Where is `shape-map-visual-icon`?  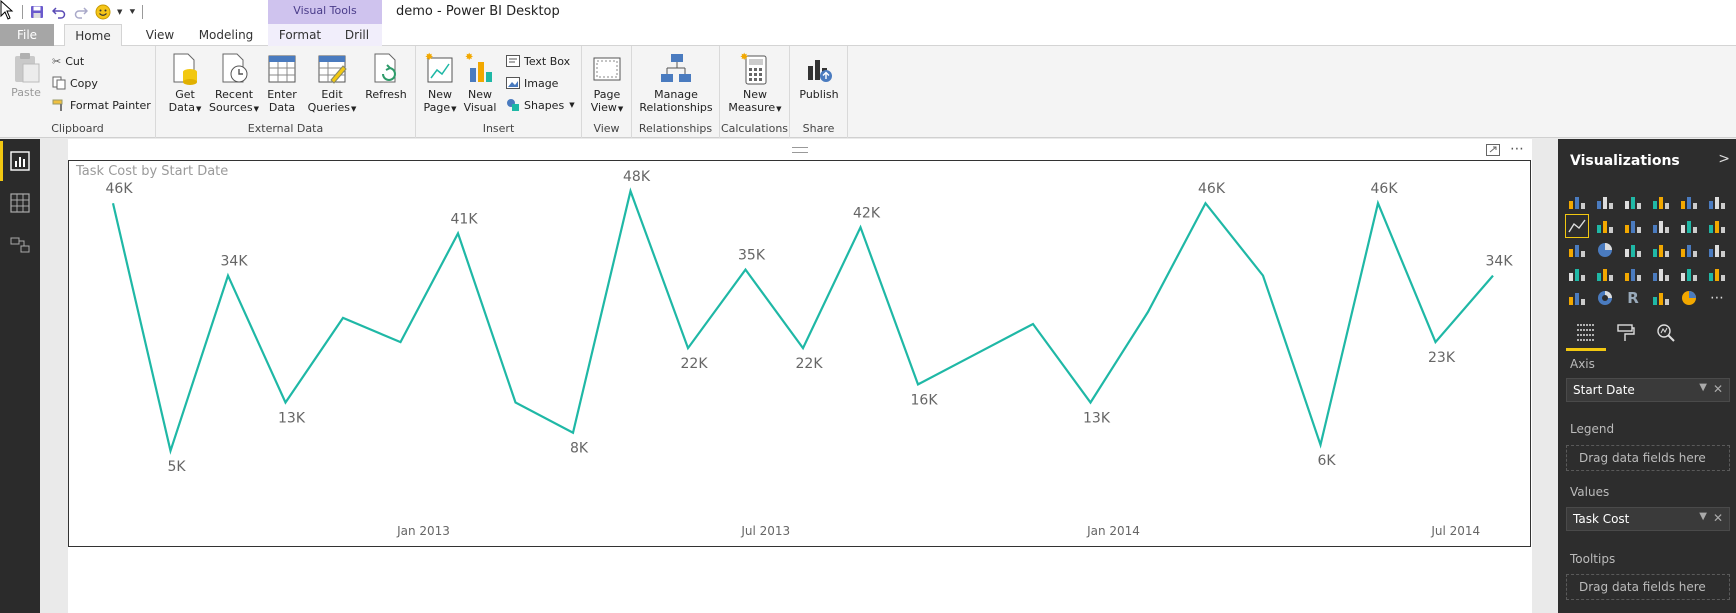 shape-map-visual-icon is located at coordinates (1661, 298).